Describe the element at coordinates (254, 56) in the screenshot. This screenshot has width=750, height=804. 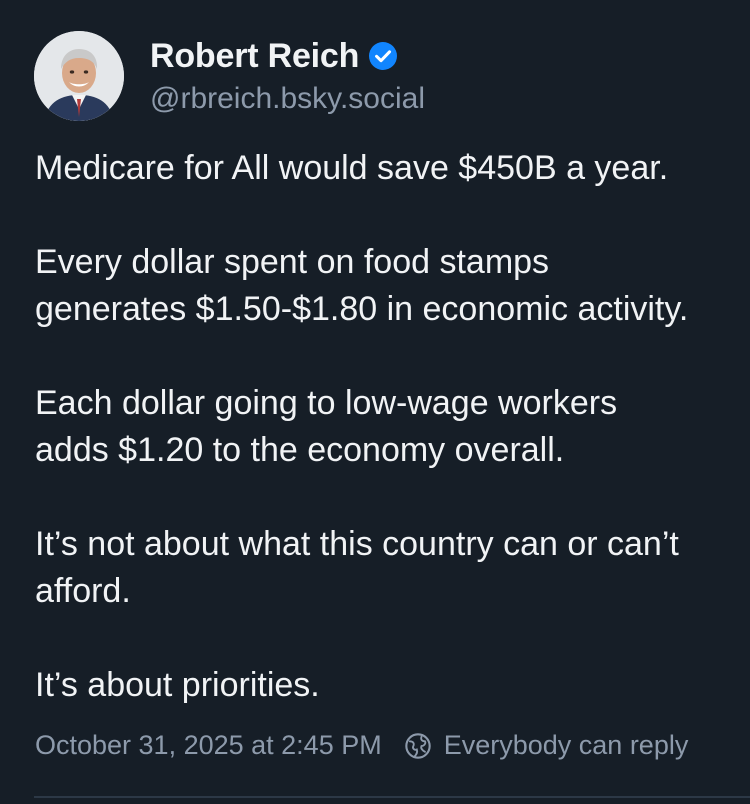
I see `author-display-name: Robert Reich` at that location.